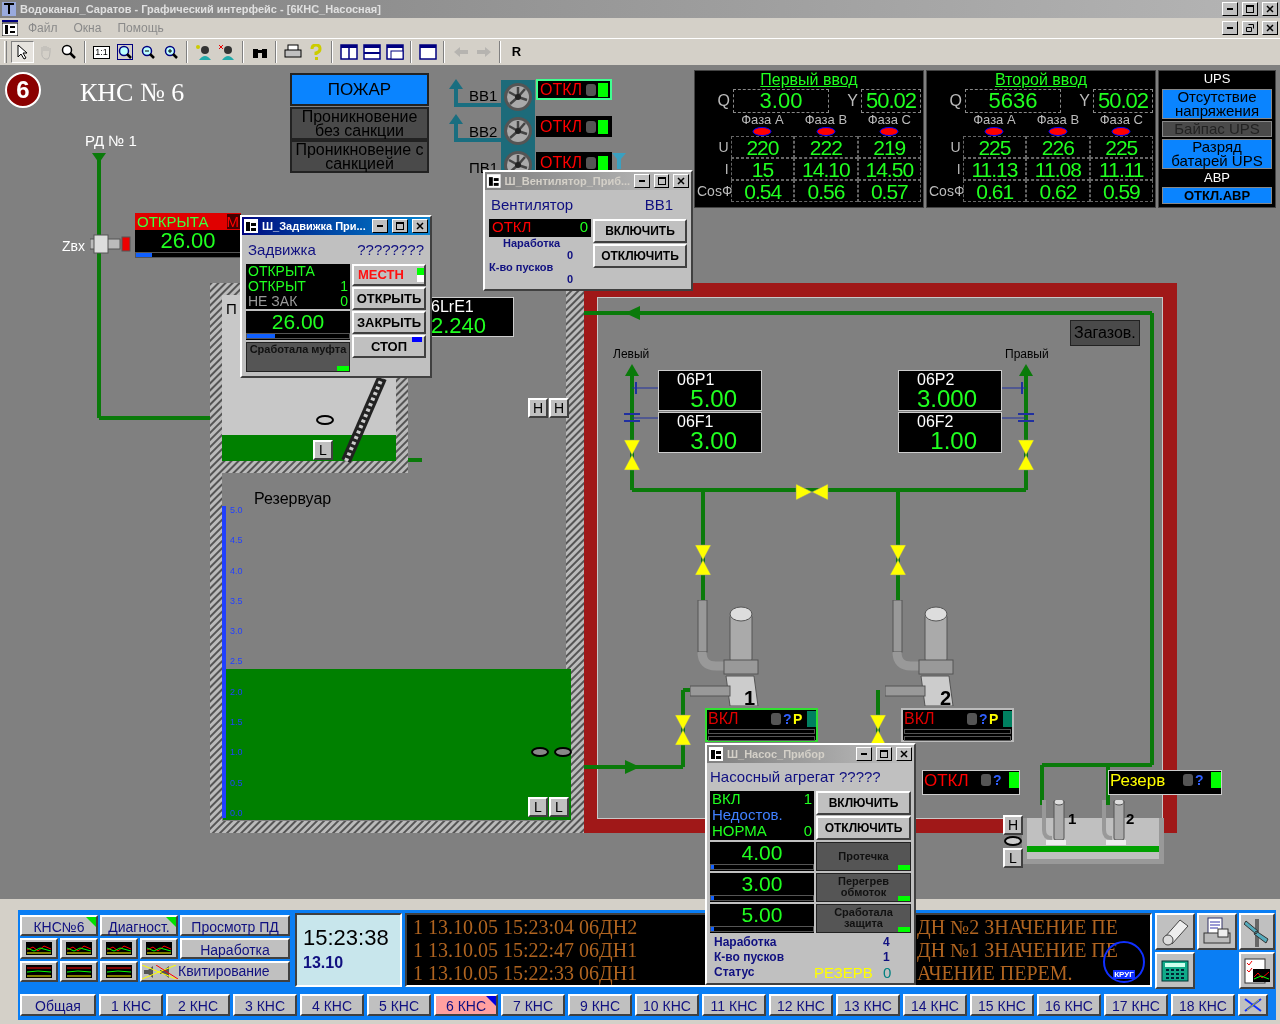 The image size is (1280, 1024). I want to click on close-icon, so click(1253, 1005).